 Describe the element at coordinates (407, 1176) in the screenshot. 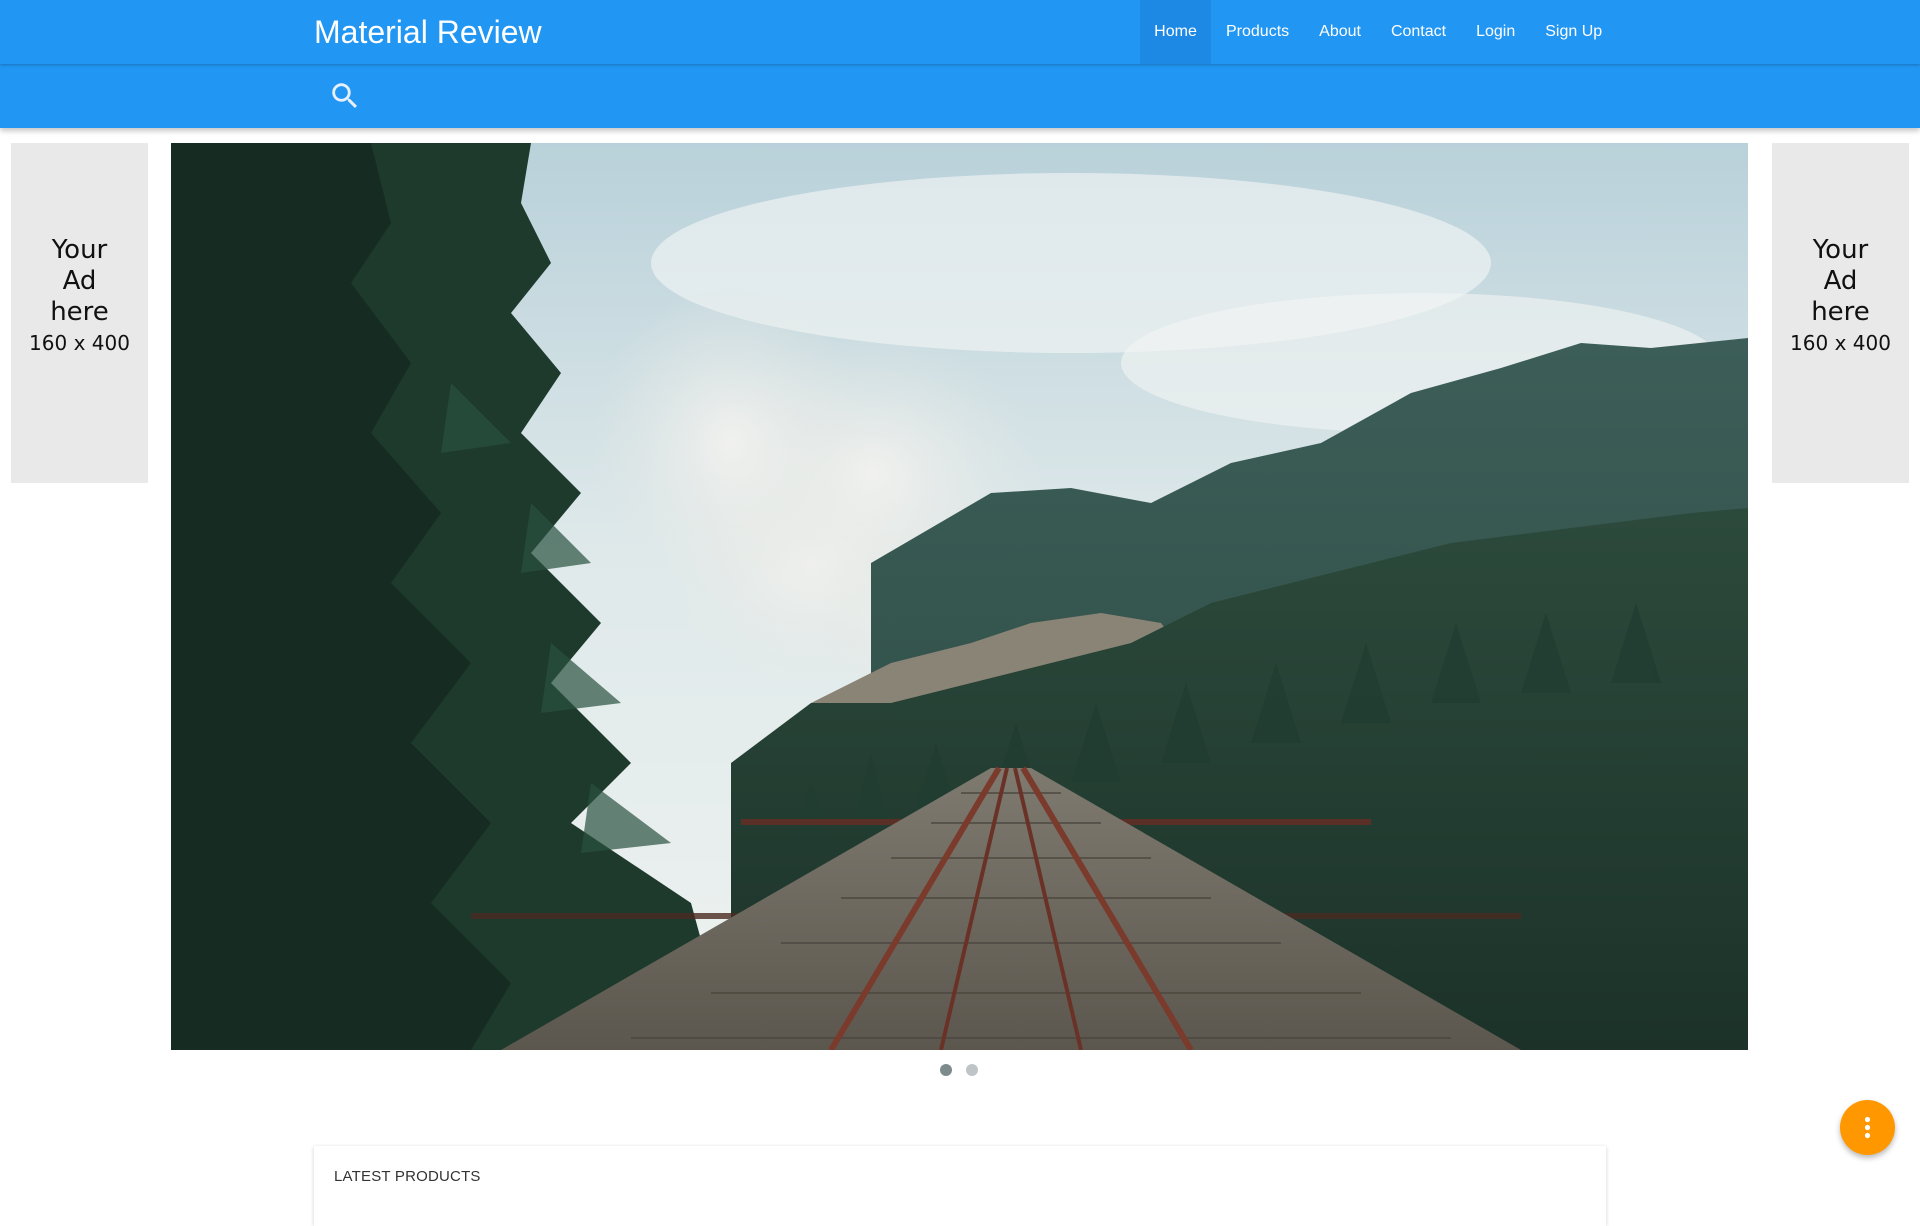

I see `section-title: LATEST PRODUCTS` at that location.